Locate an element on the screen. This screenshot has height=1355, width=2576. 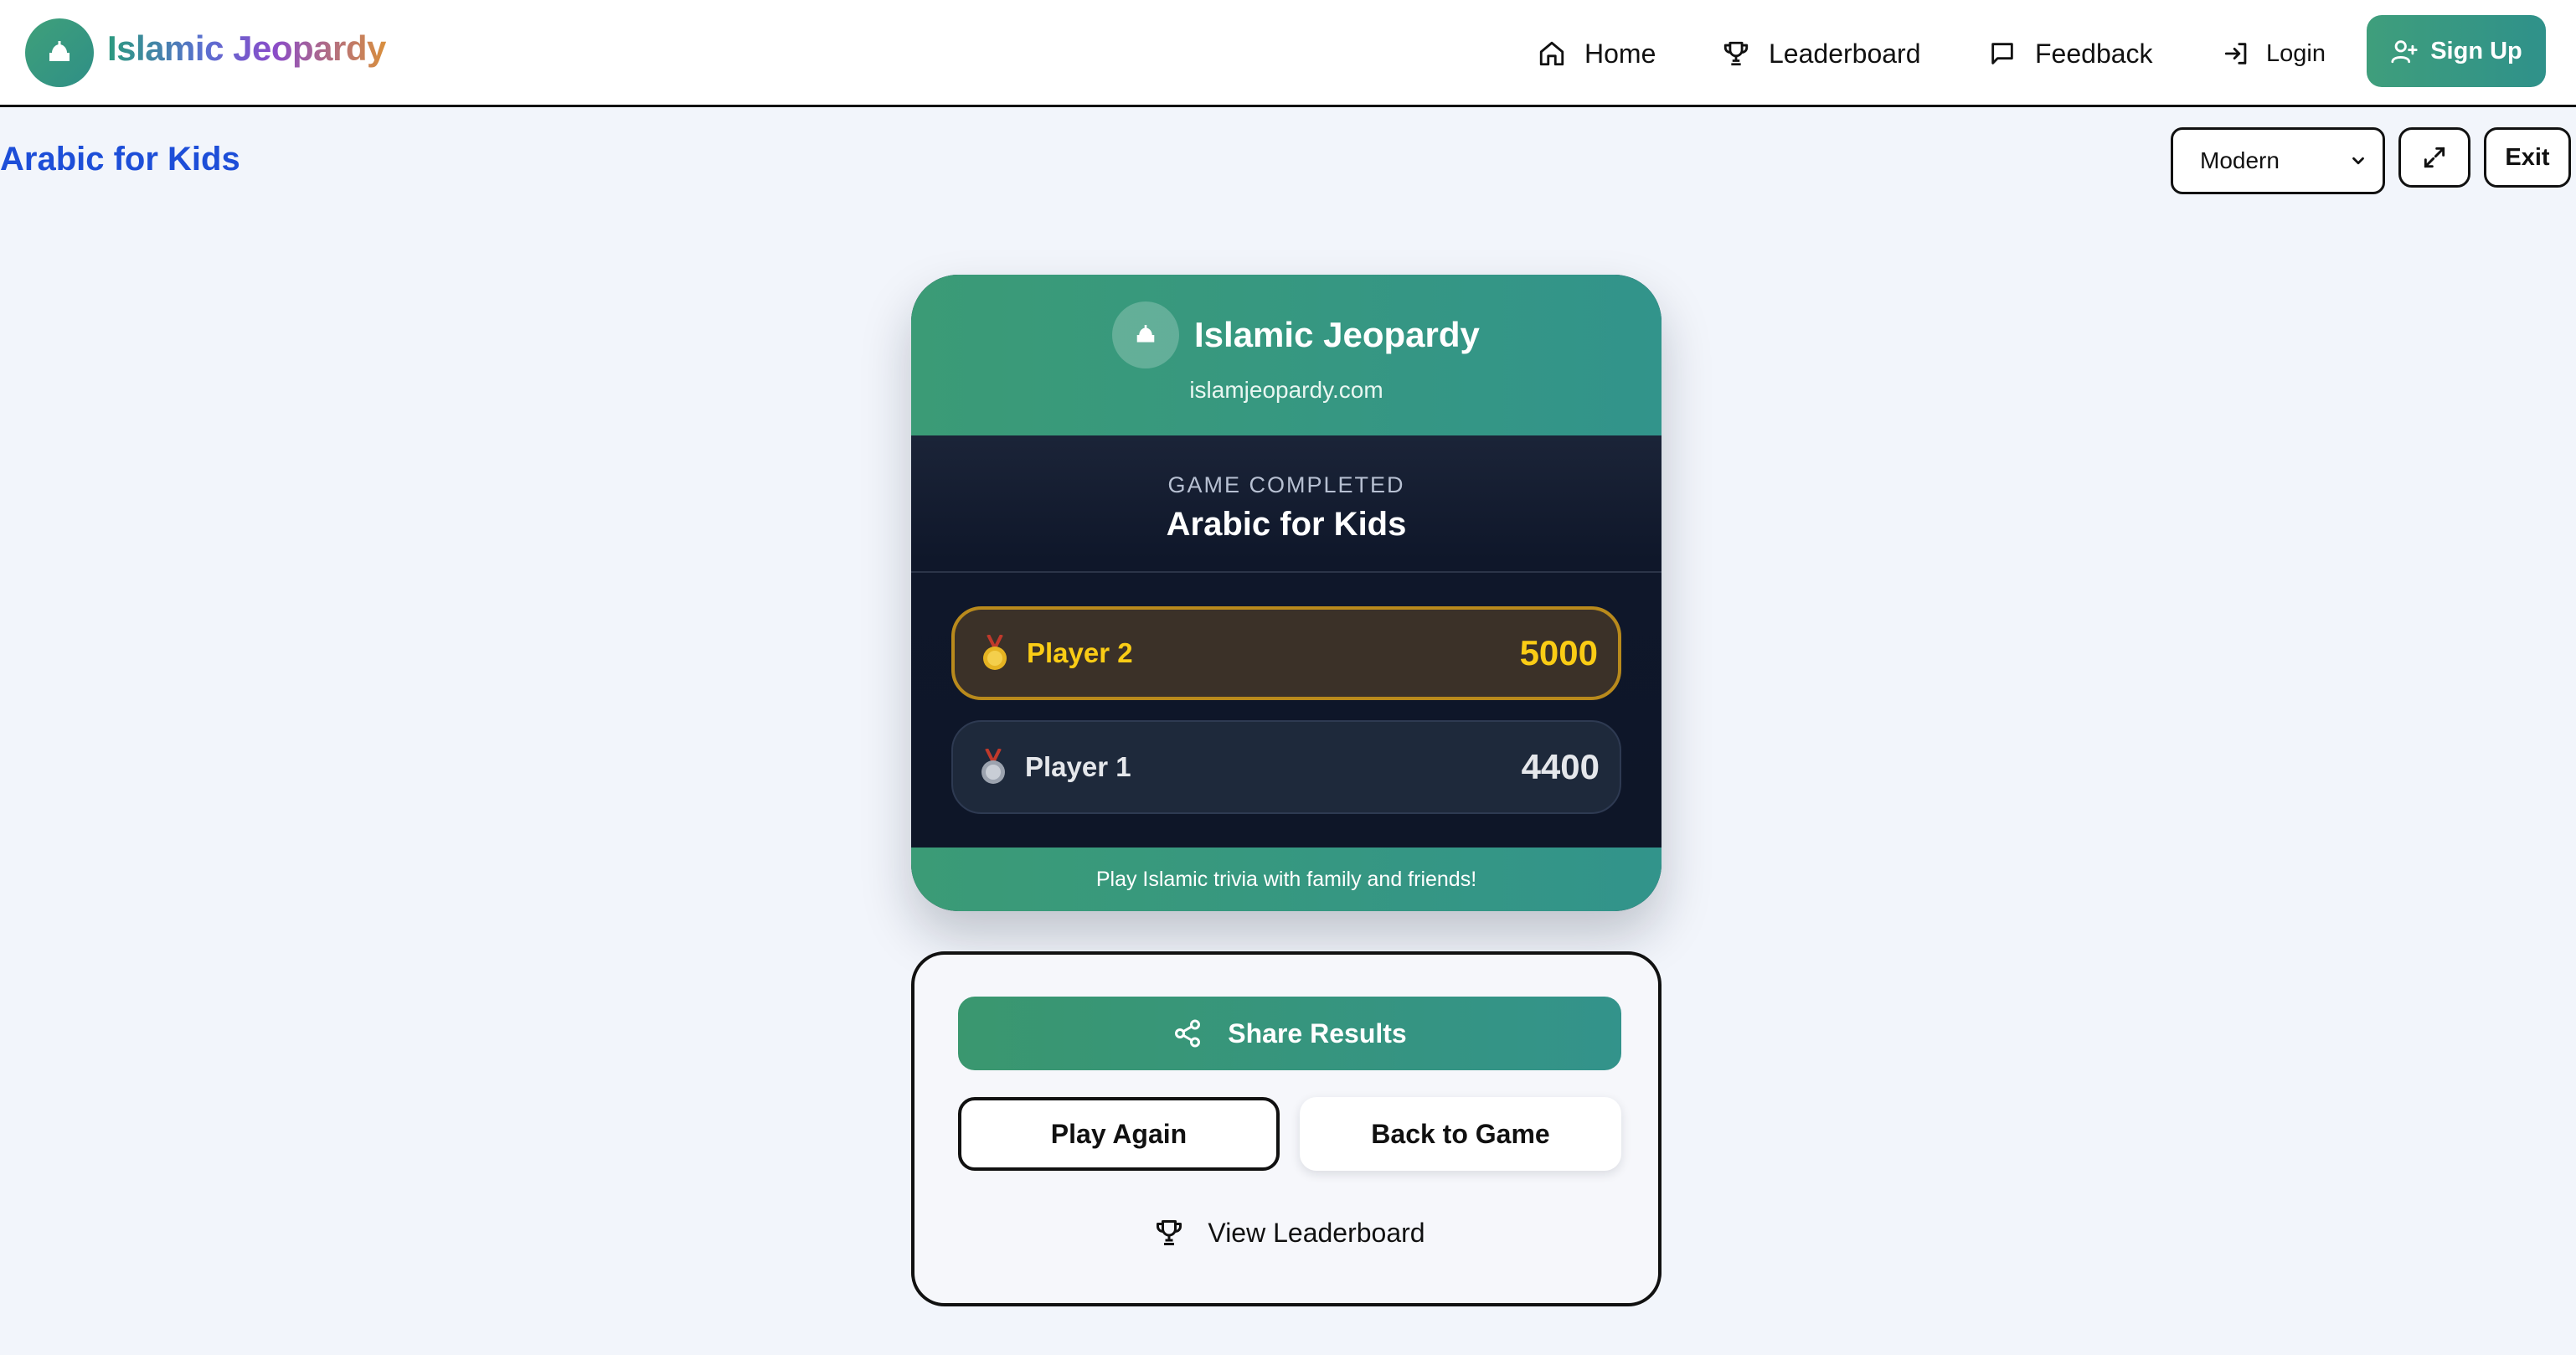
player-score: 5000 is located at coordinates (1558, 652).